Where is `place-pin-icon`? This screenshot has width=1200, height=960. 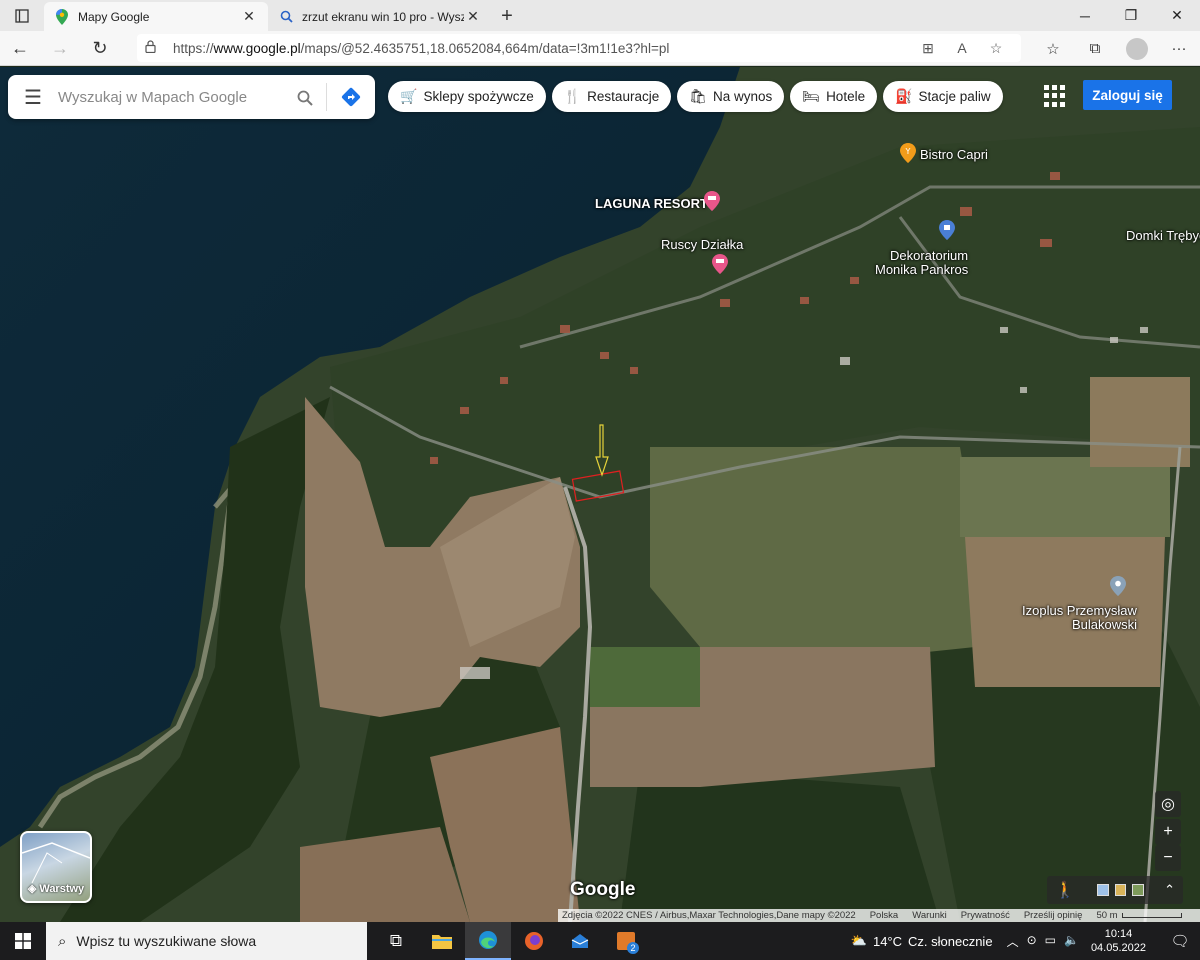 place-pin-icon is located at coordinates (1118, 586).